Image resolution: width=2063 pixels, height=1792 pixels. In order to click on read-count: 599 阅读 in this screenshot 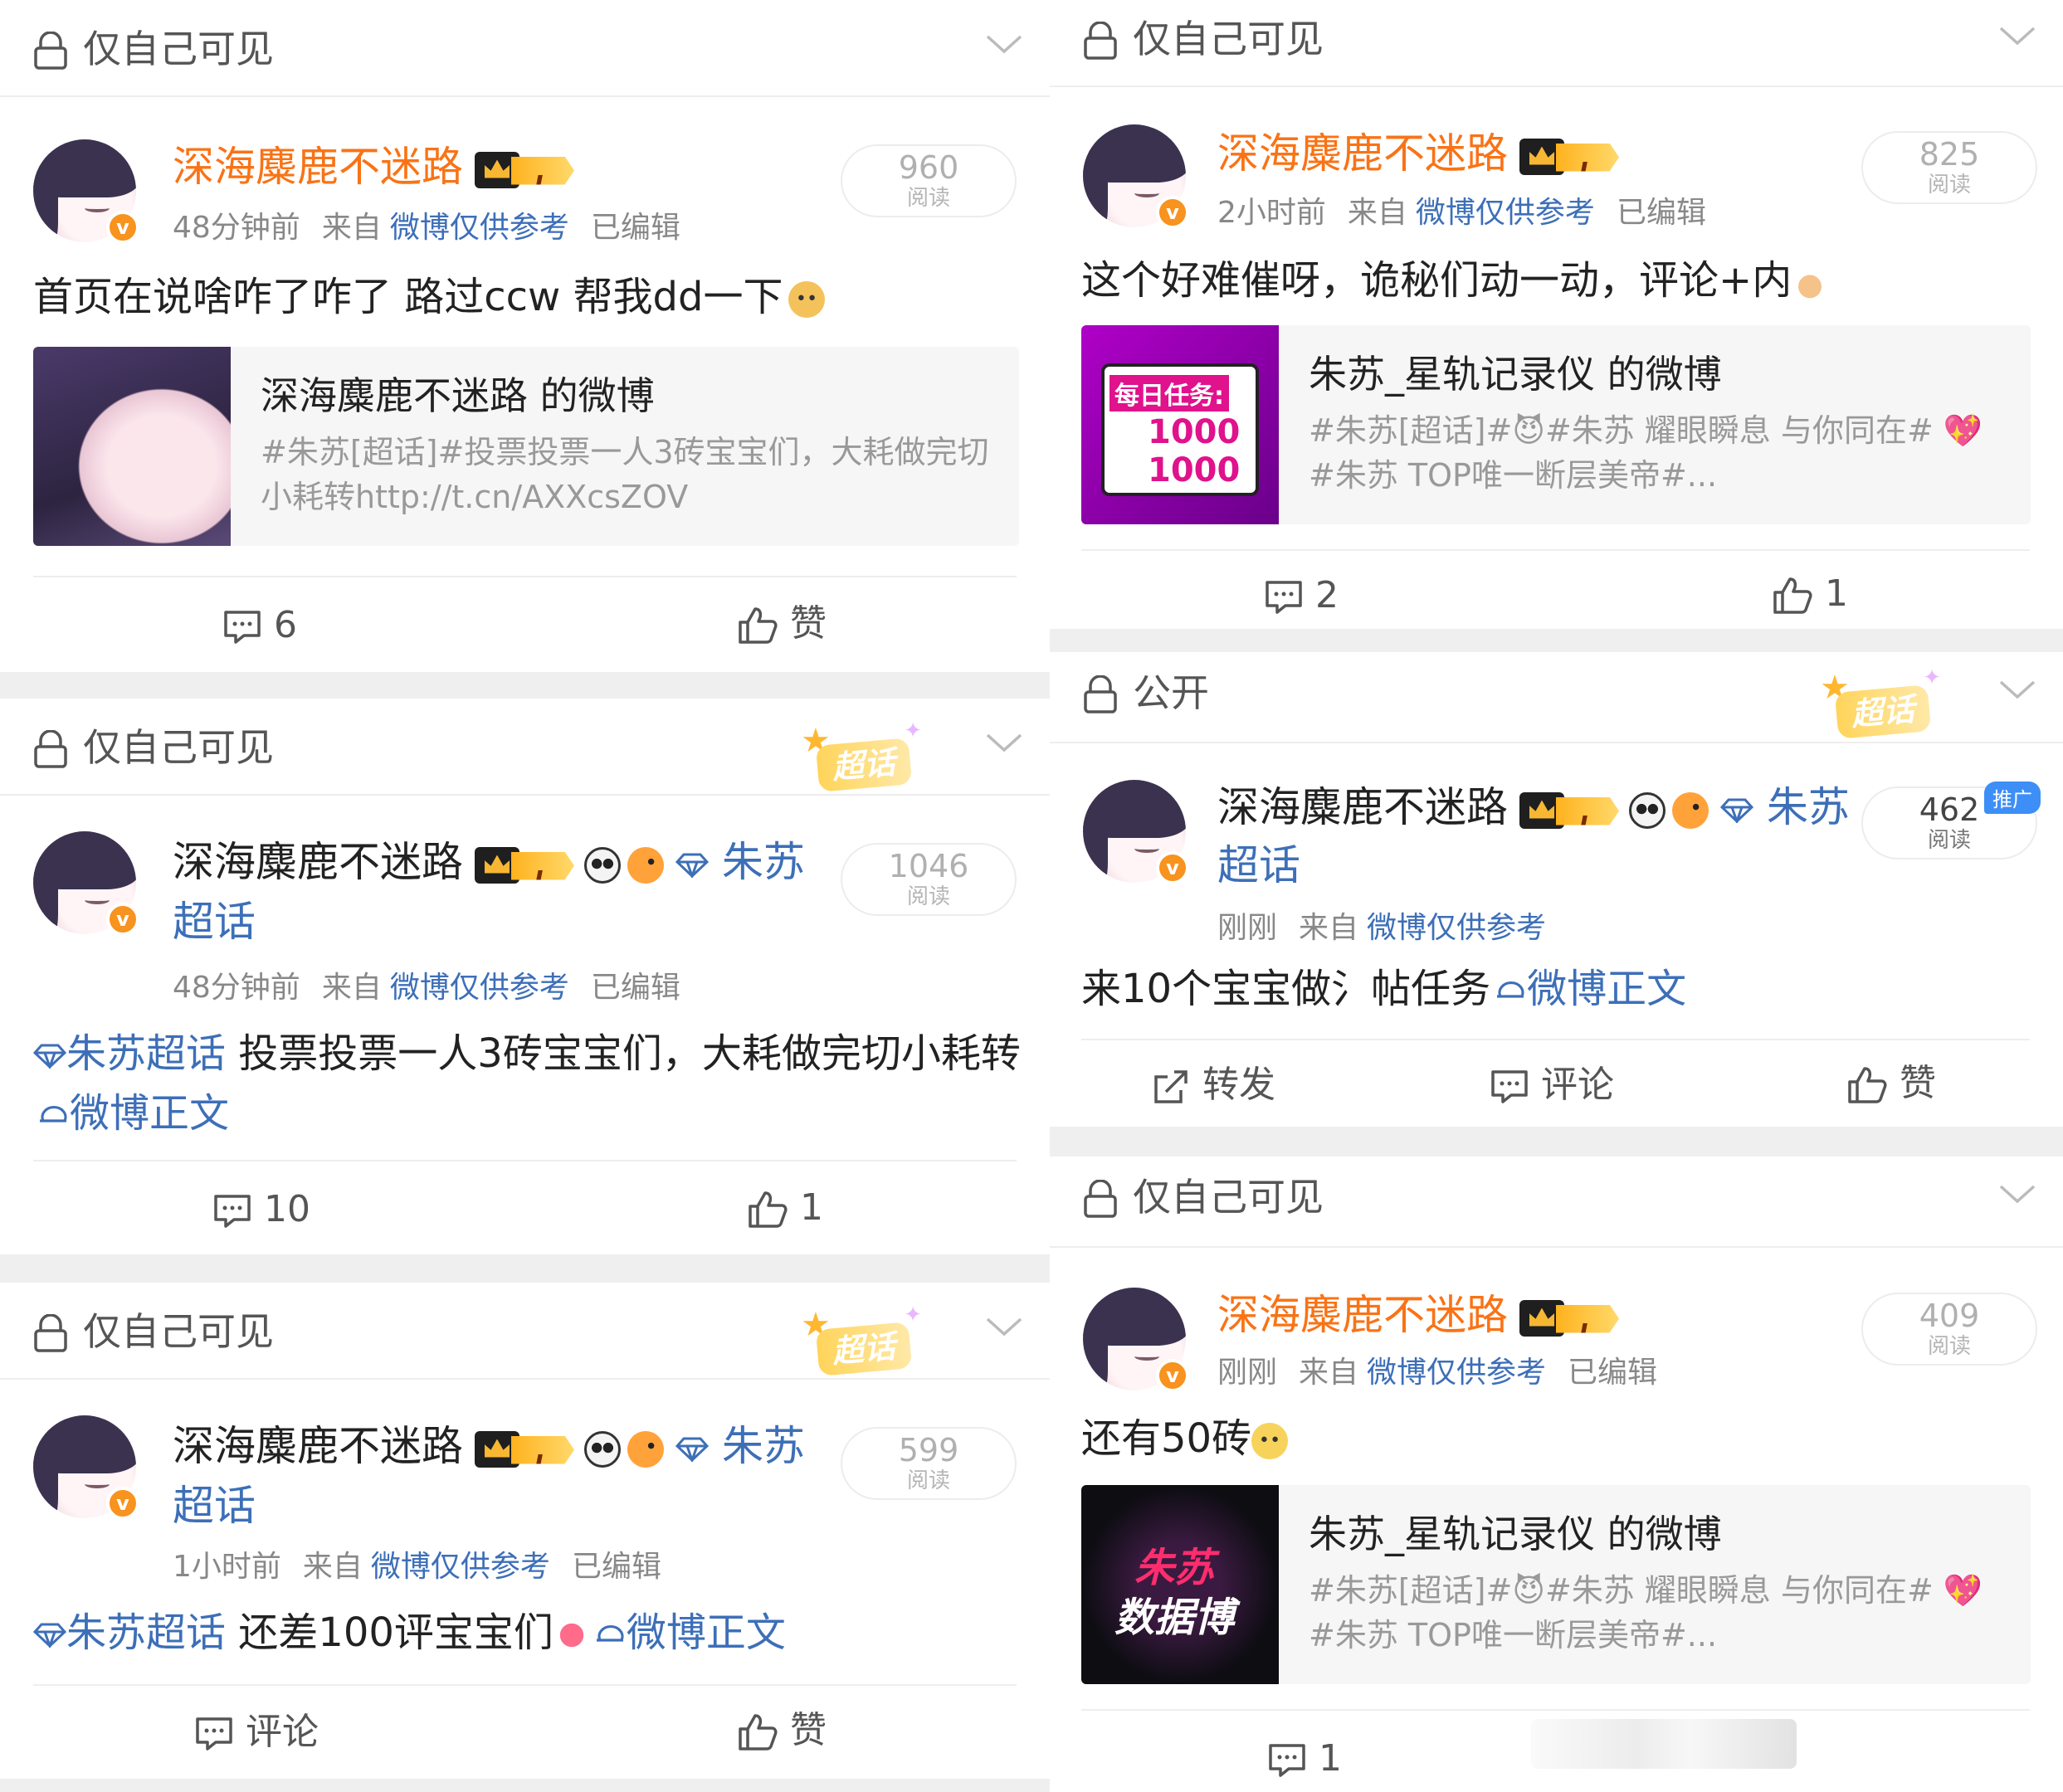, I will do `click(929, 1463)`.